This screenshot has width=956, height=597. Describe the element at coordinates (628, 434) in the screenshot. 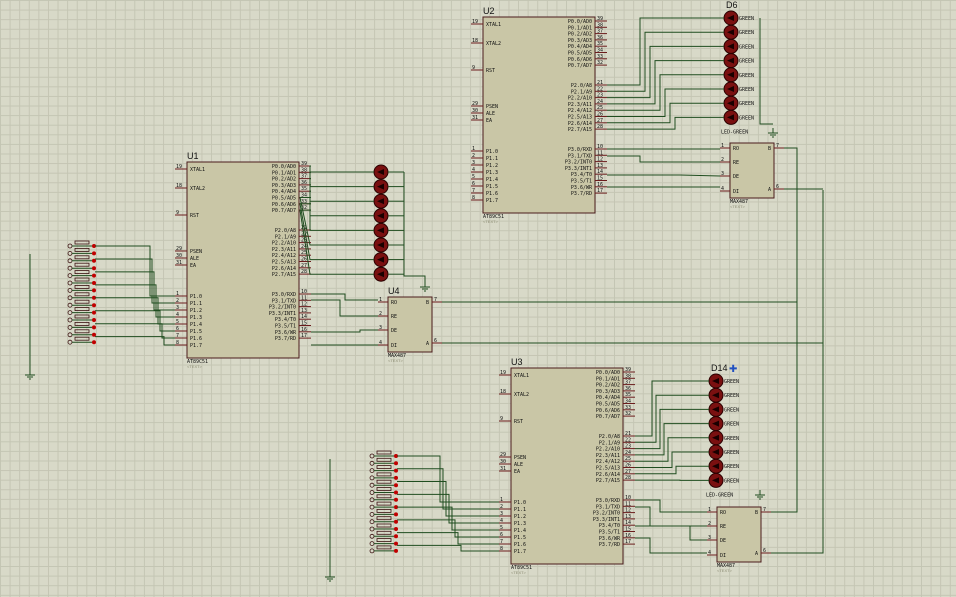

I see `pin-number: 21` at that location.